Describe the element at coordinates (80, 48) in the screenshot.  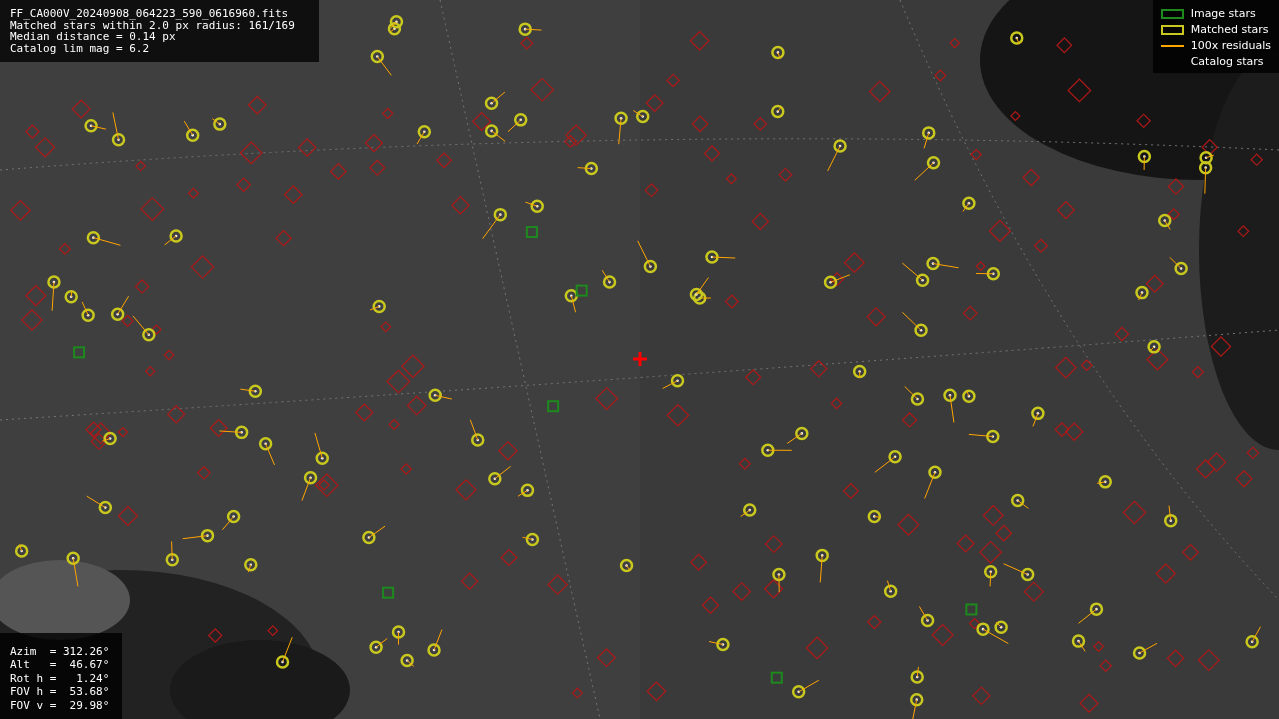
I see `info-line: Catalog lim mag = 6.2` at that location.